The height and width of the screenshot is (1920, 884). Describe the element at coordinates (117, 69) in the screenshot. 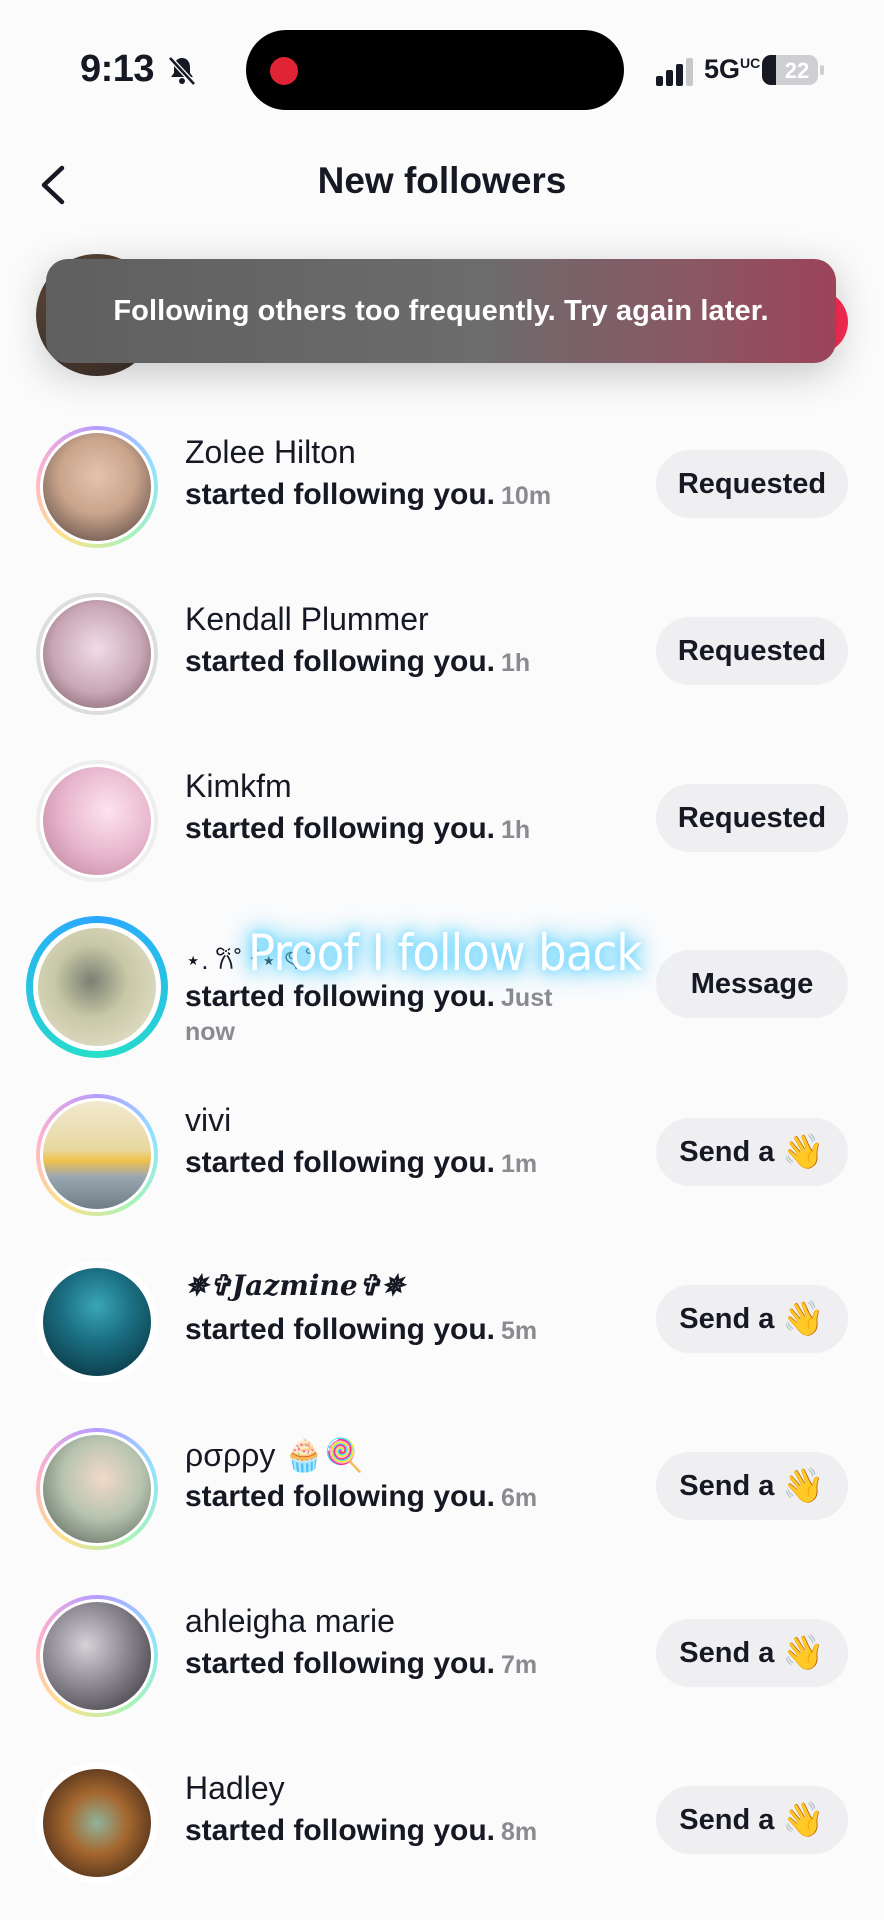

I see `status-time: 9:13` at that location.